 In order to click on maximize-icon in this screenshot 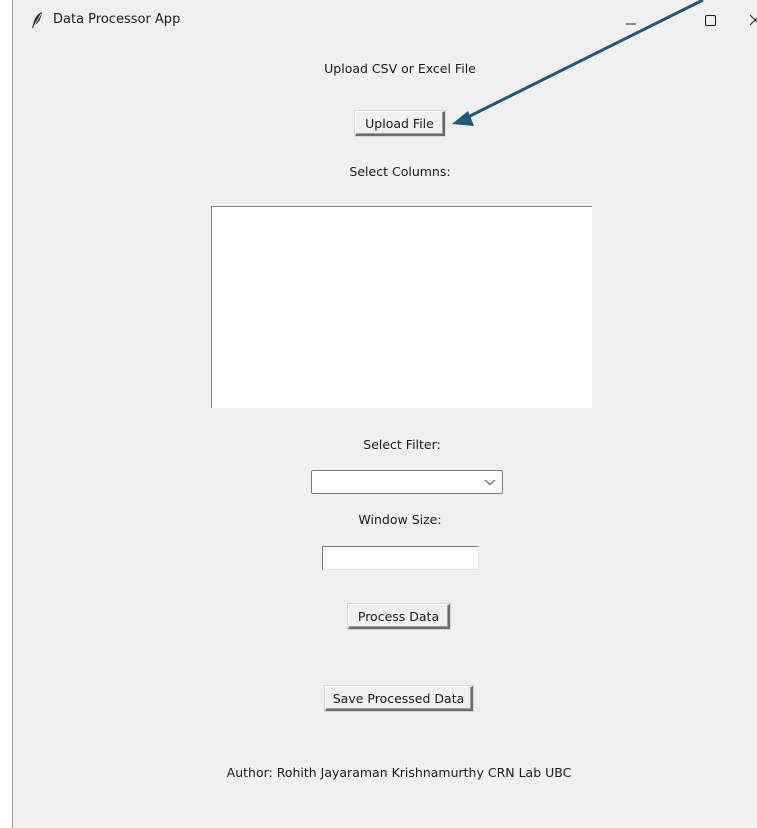, I will do `click(710, 20)`.